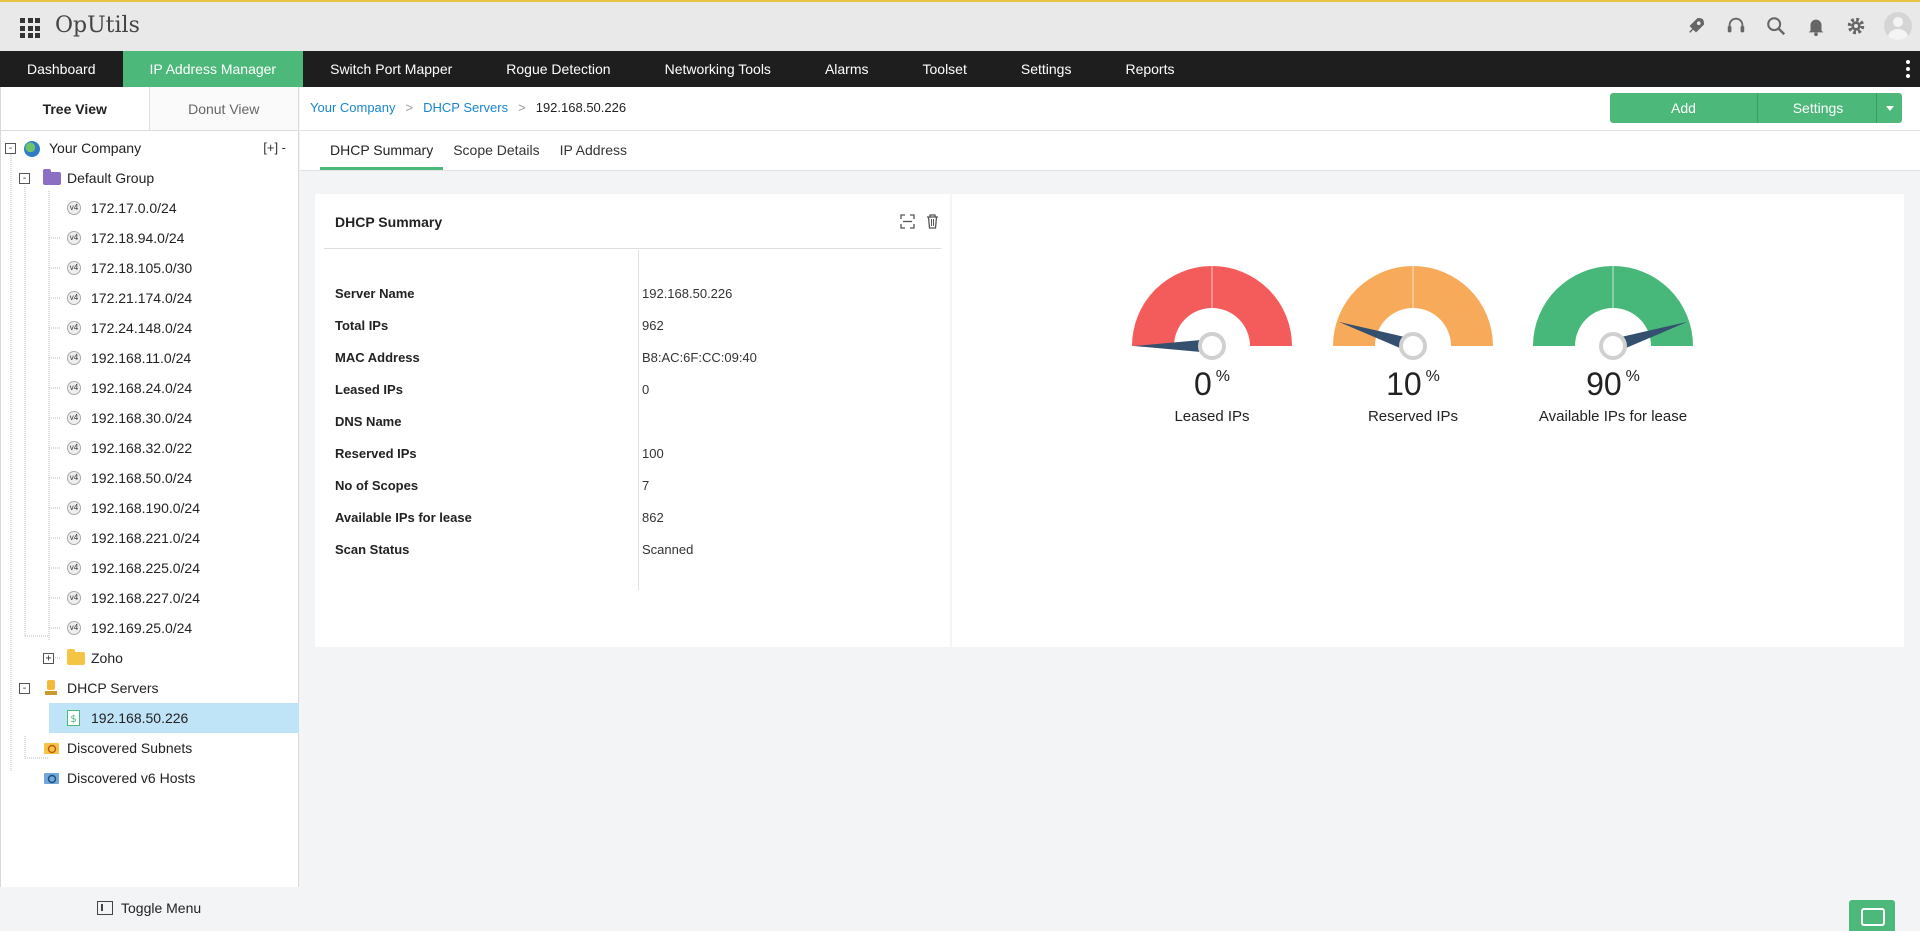 The width and height of the screenshot is (1920, 931). What do you see at coordinates (149, 148) in the screenshot?
I see `tree-root-row: - Your Company [+] -` at bounding box center [149, 148].